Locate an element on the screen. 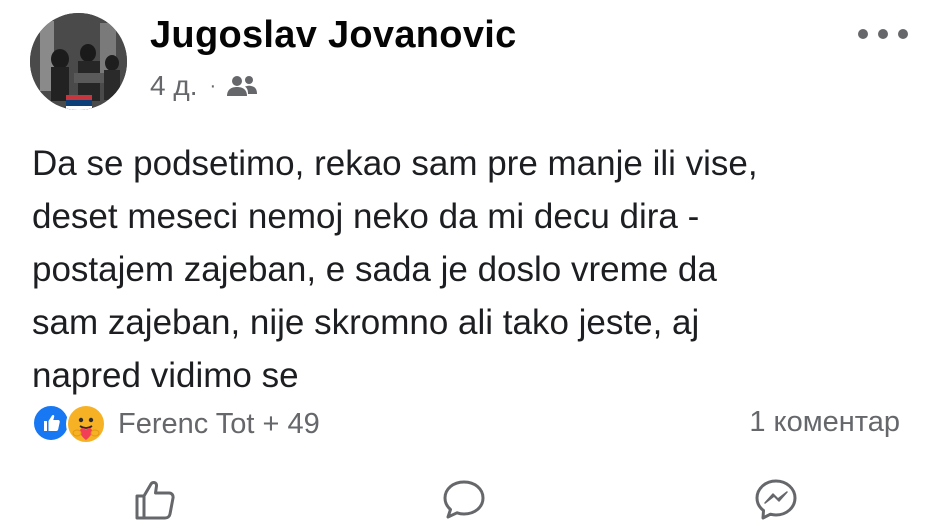 This screenshot has height=526, width=930. friends-icon is located at coordinates (242, 86).